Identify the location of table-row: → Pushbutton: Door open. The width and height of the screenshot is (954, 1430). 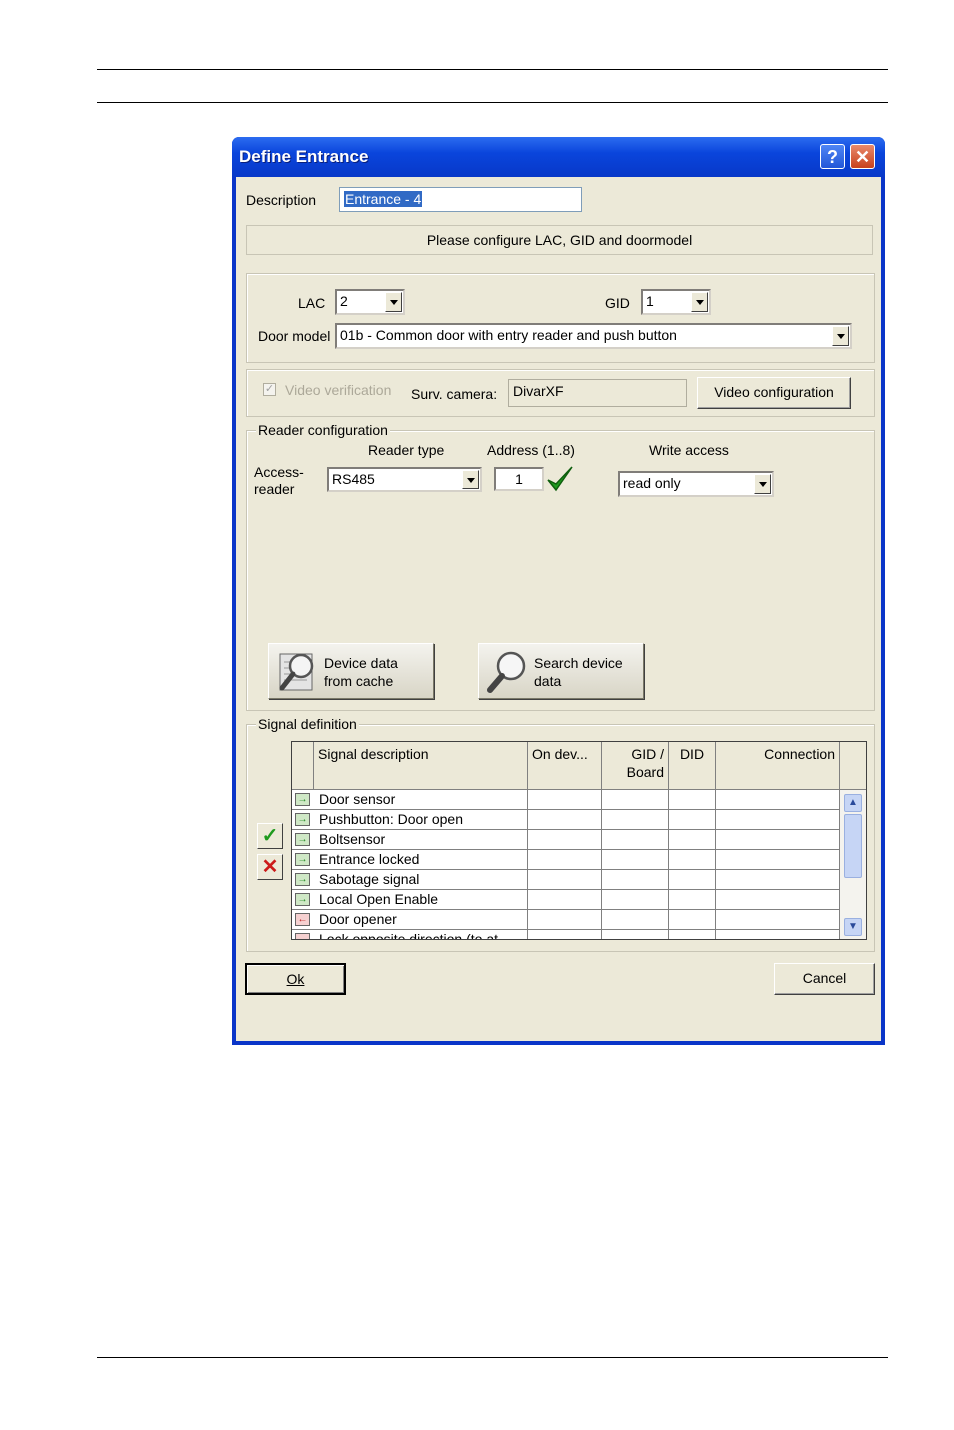
(566, 820).